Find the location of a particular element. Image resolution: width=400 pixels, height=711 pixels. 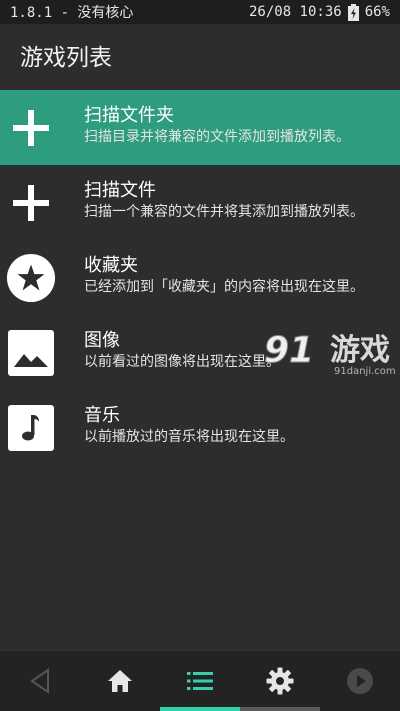

nav-tab-underline is located at coordinates (280, 709).